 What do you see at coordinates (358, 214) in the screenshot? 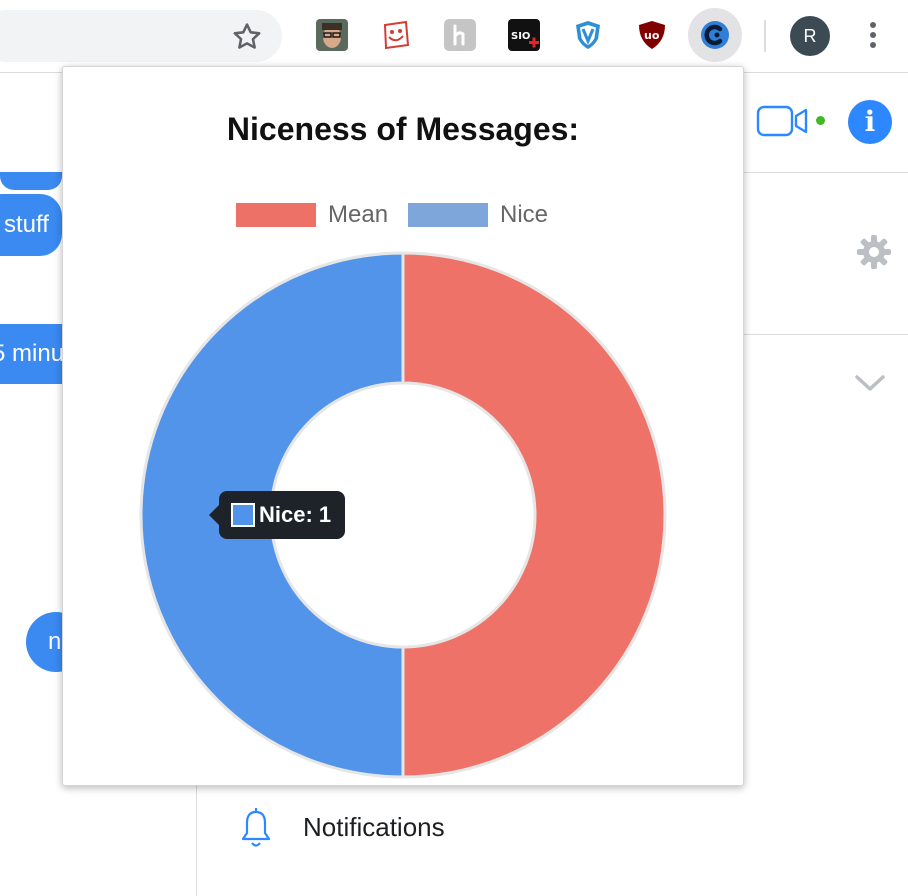
I see `legend-label-mean: Mean` at bounding box center [358, 214].